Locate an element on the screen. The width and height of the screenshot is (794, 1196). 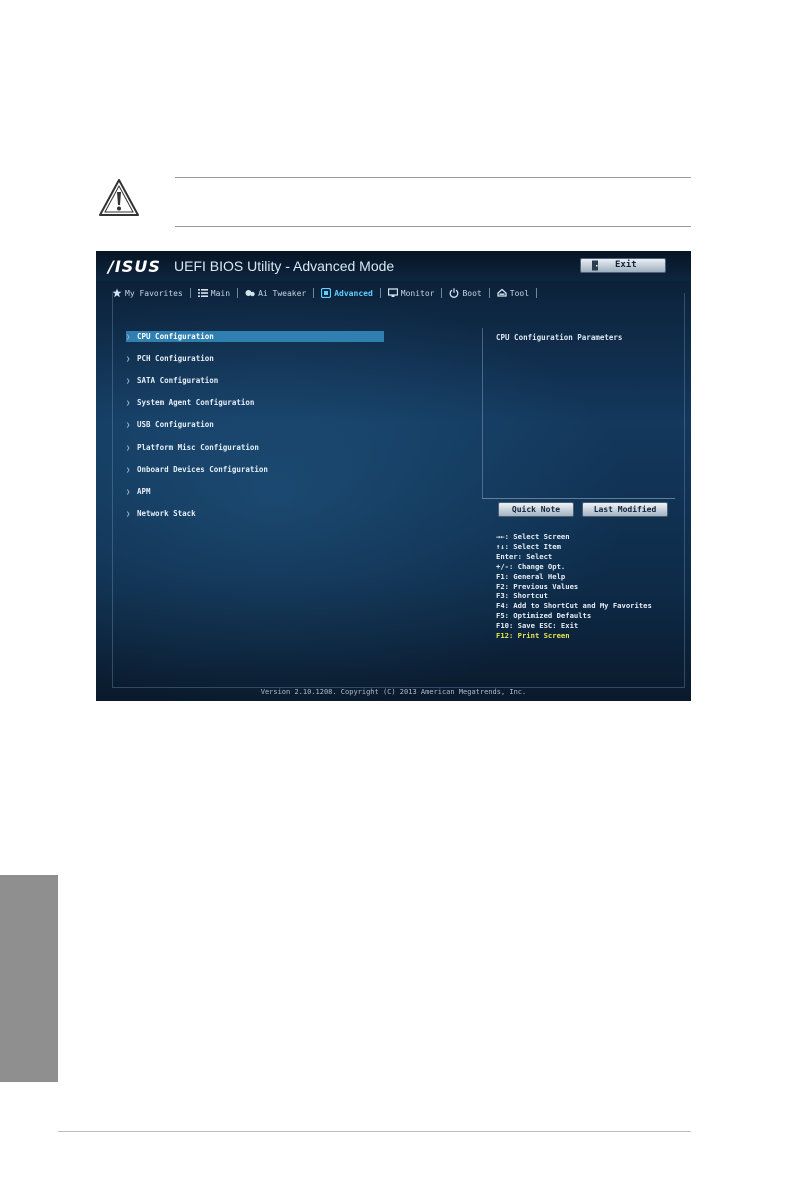
menu-item-apm: ❯ APM is located at coordinates (138, 491).